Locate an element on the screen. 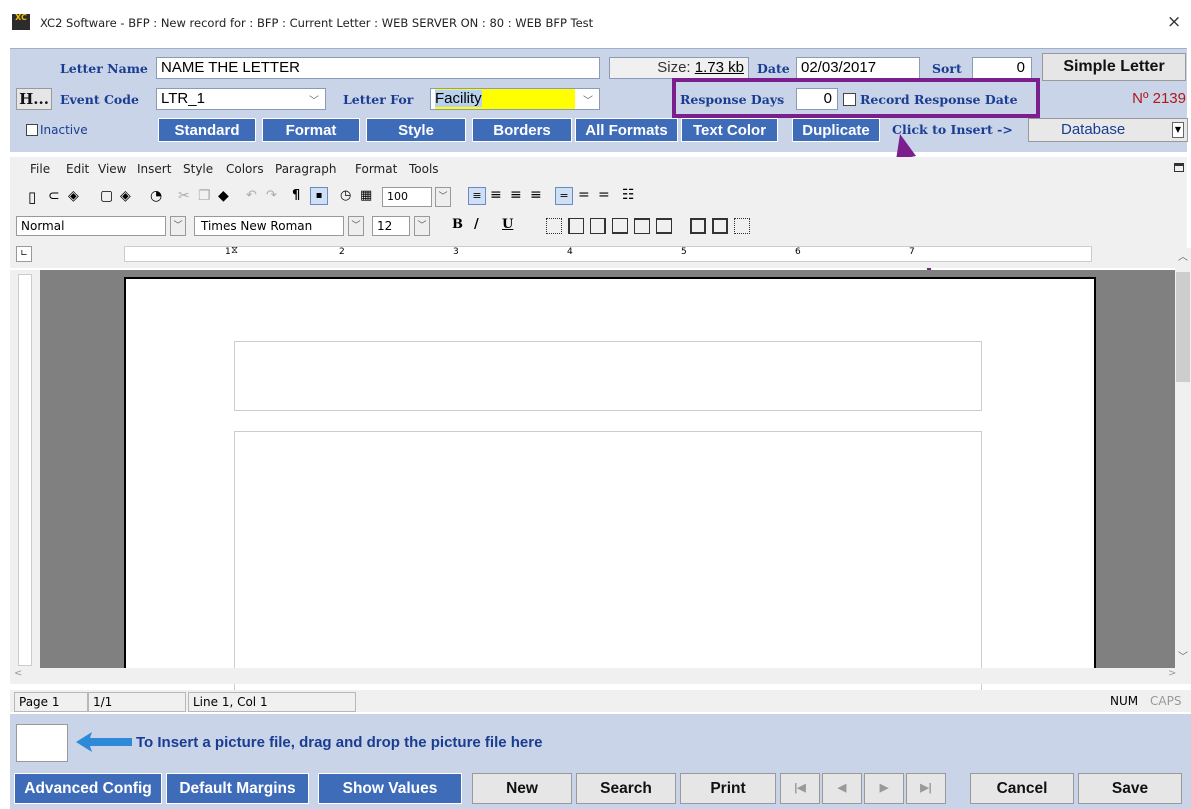 This screenshot has height=809, width=1191. scrollbar-thumb is located at coordinates (1183, 327).